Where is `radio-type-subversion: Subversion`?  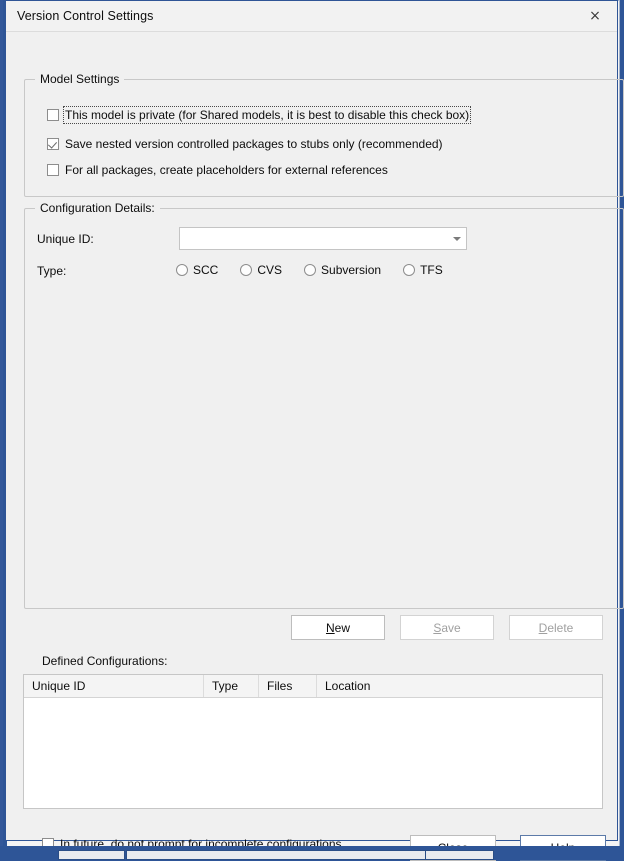 radio-type-subversion: Subversion is located at coordinates (342, 270).